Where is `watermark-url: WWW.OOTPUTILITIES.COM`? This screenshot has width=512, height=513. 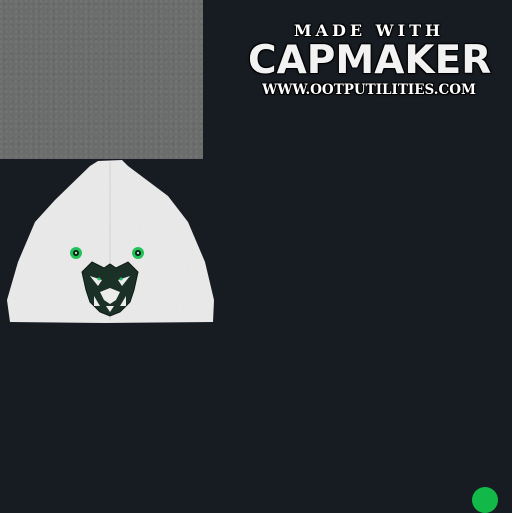 watermark-url: WWW.OOTPUTILITIES.COM is located at coordinates (369, 90).